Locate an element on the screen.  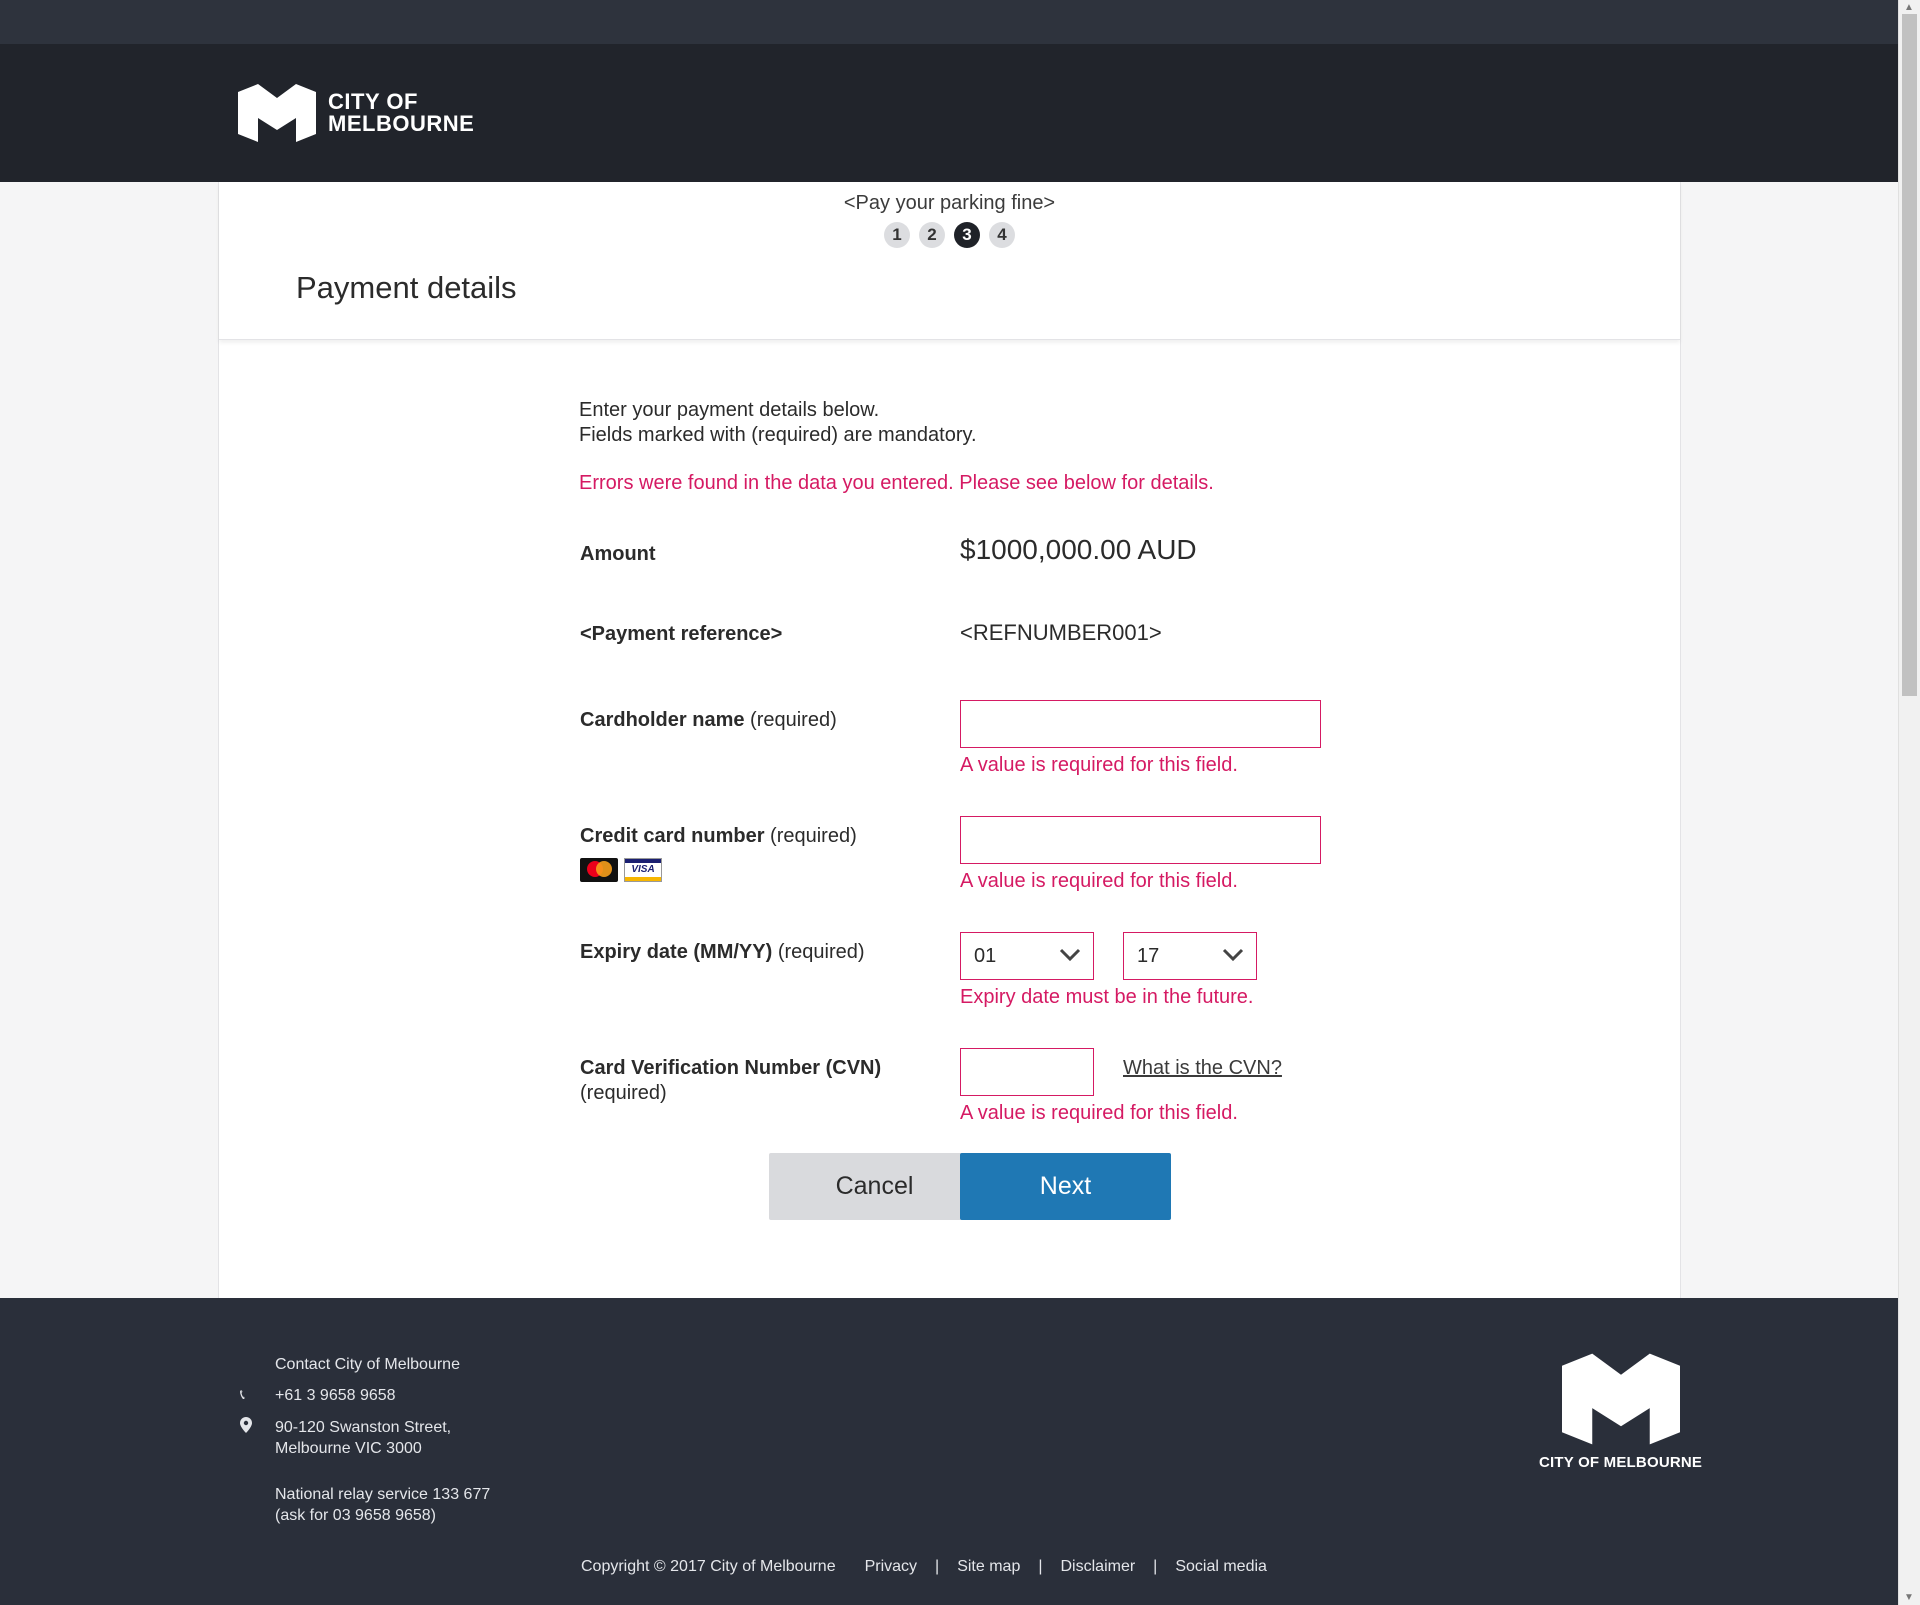
card-number-error: A value is required for this field. is located at coordinates (1099, 881).